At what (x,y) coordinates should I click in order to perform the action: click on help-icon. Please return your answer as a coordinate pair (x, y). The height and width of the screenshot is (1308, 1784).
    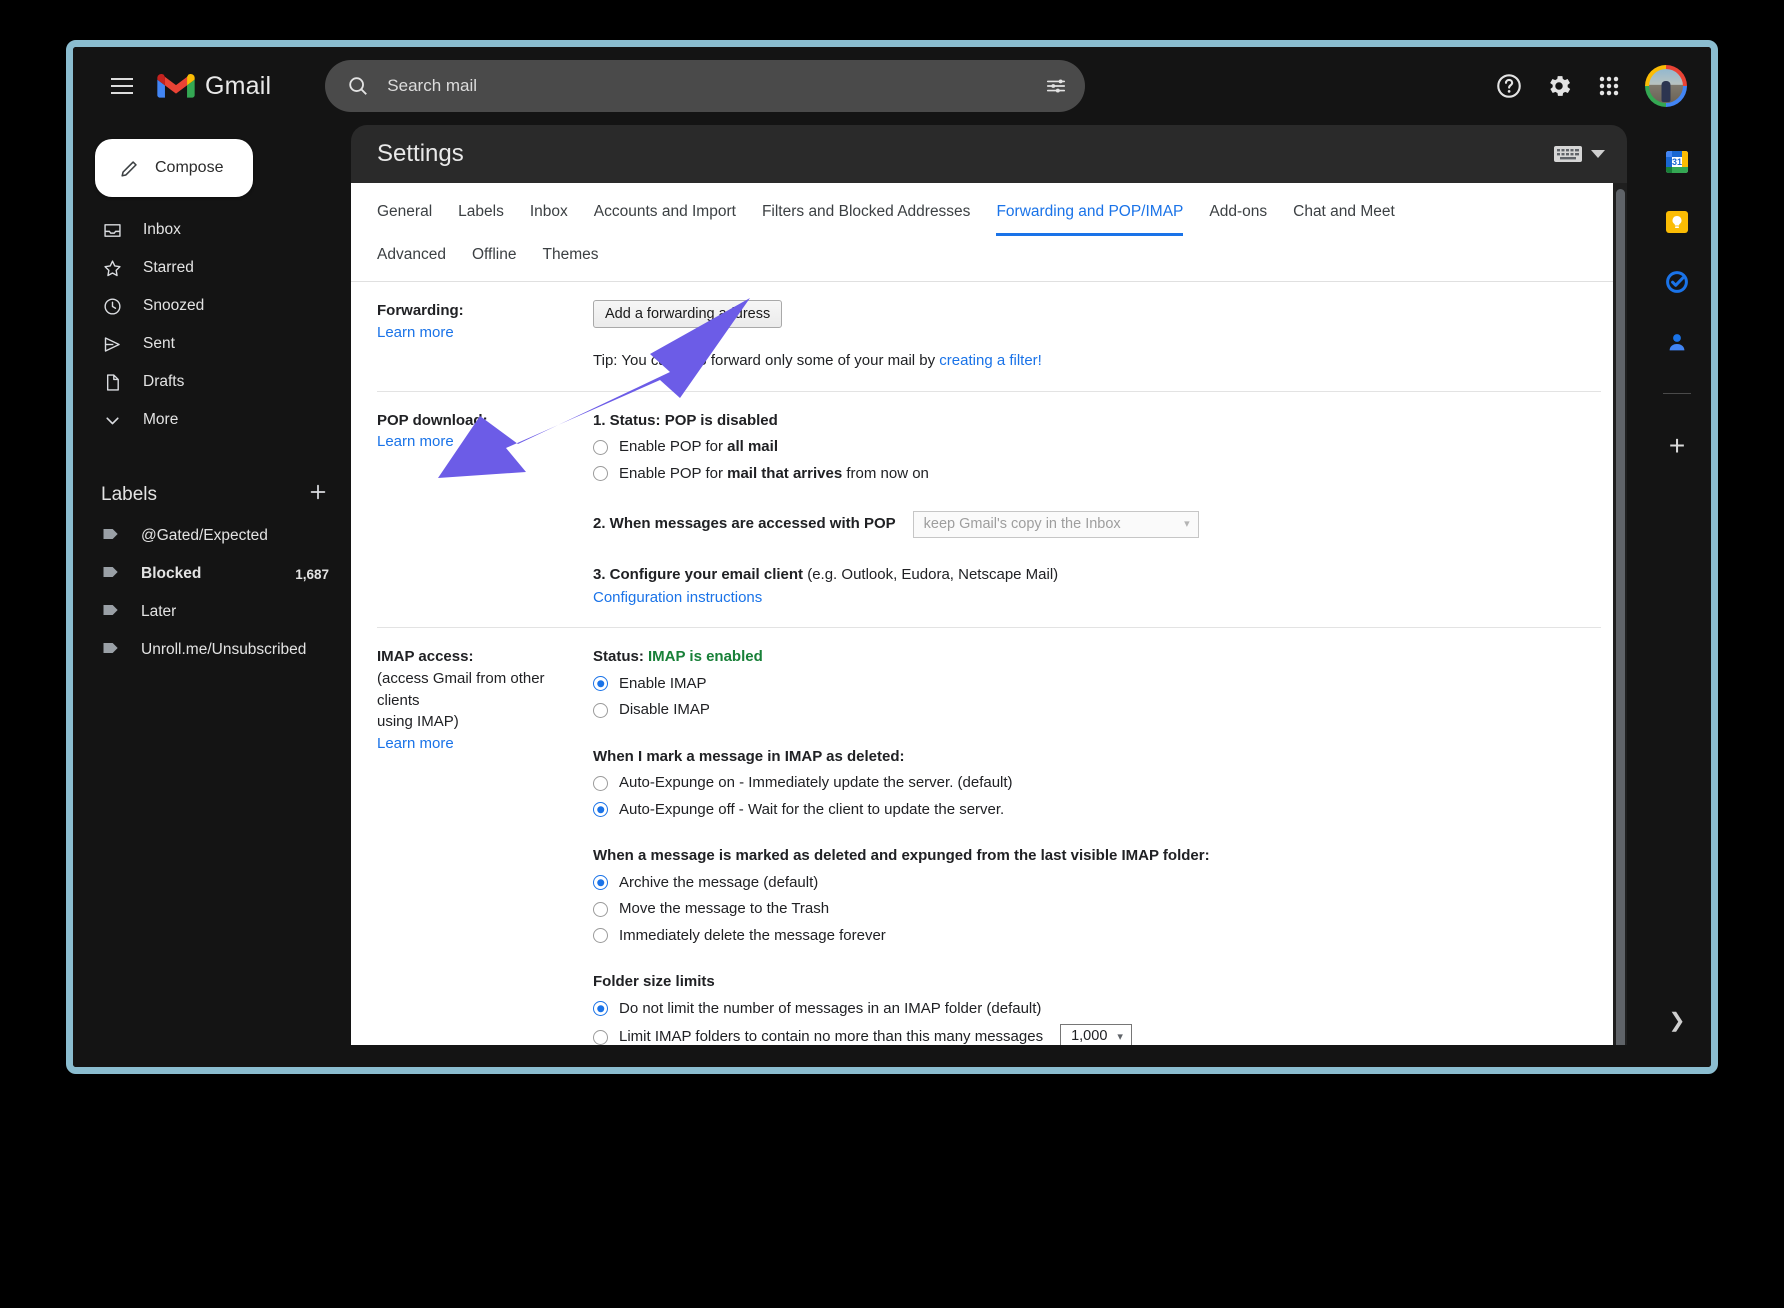
    Looking at the image, I should click on (1509, 86).